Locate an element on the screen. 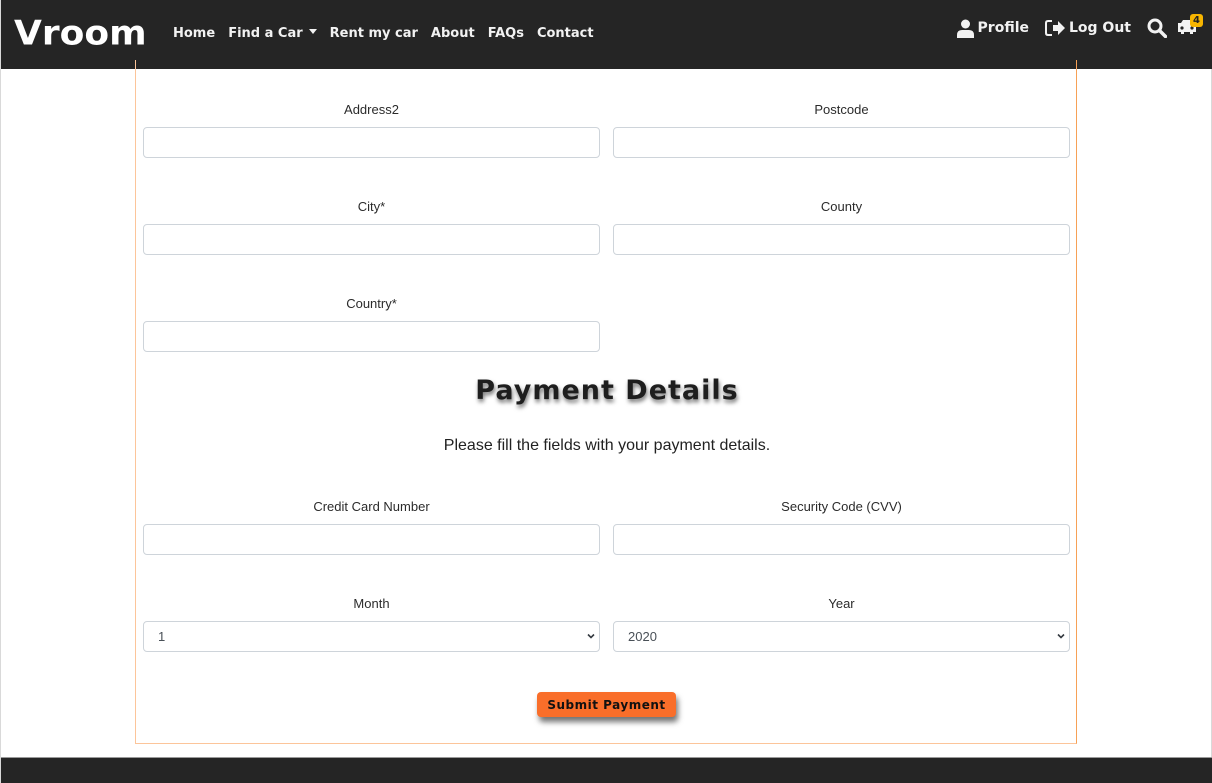 Image resolution: width=1212 pixels, height=783 pixels. nav-faqs: FAQs is located at coordinates (506, 34).